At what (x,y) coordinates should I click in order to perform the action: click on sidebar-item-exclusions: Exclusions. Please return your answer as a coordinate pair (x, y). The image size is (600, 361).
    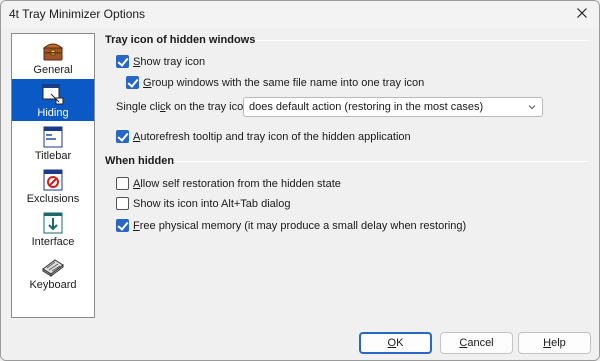
    Looking at the image, I should click on (53, 186).